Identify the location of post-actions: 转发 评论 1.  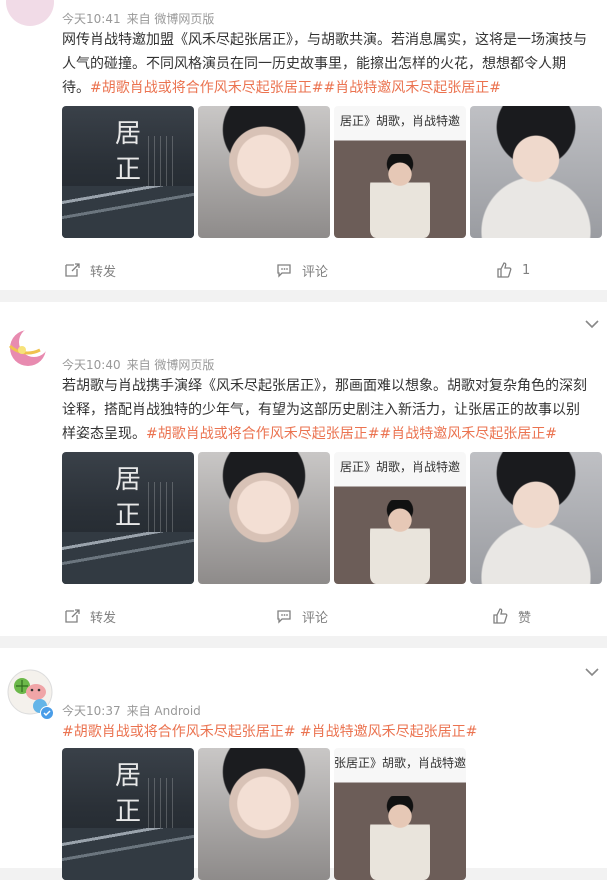
(303, 270).